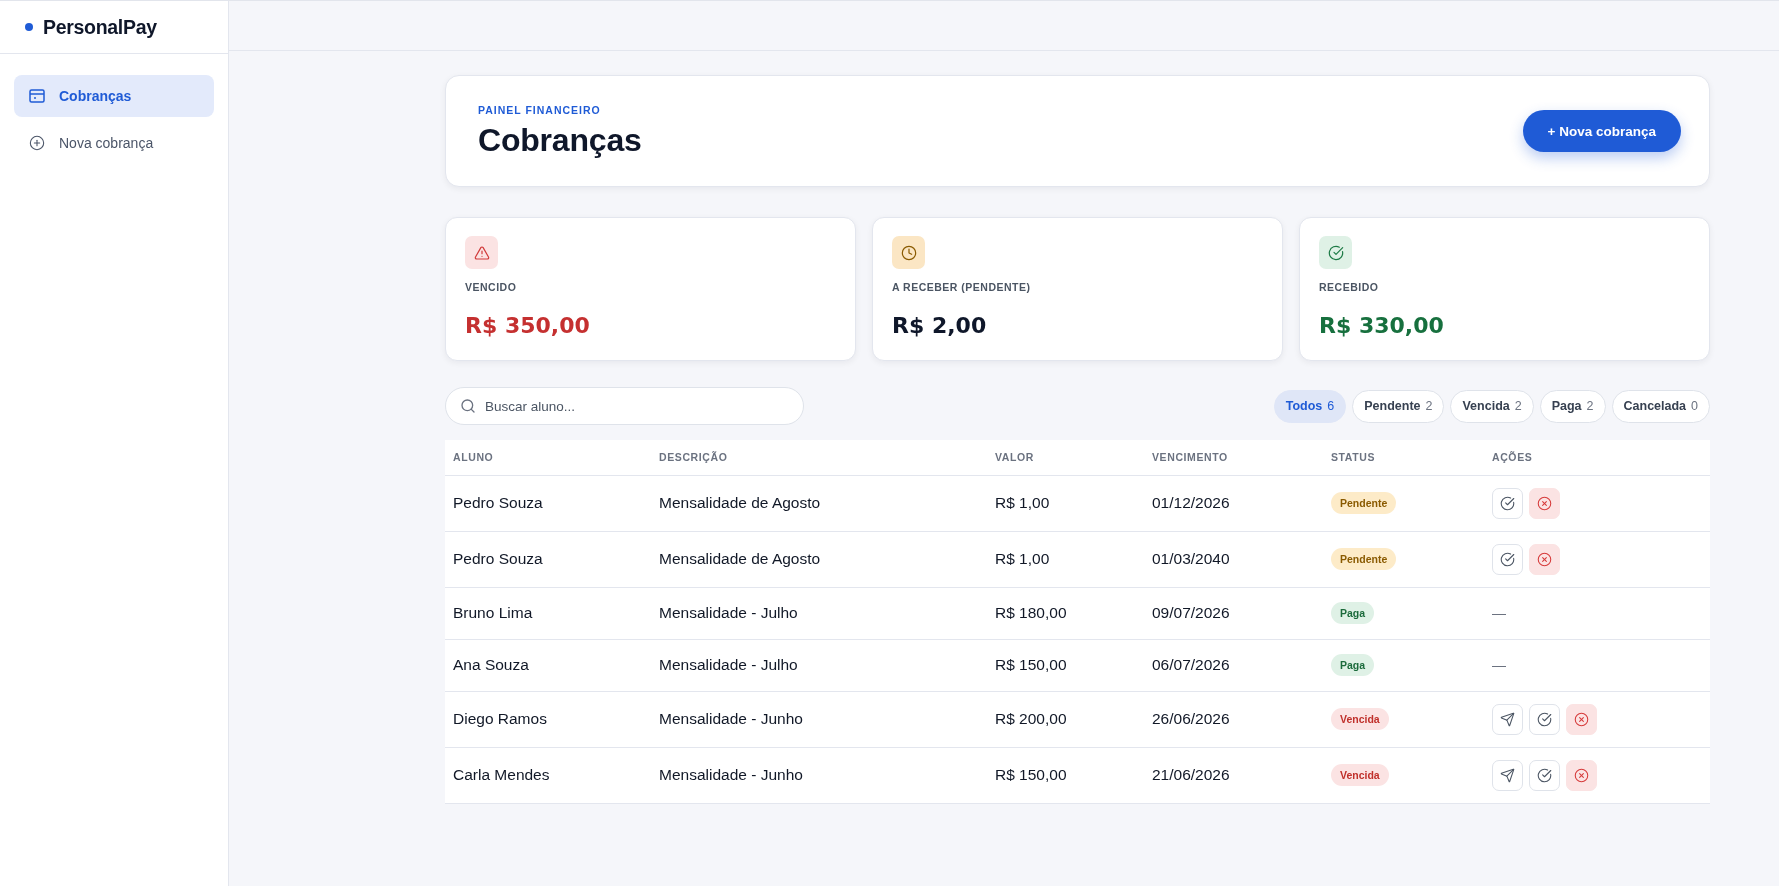 This screenshot has width=1779, height=886. I want to click on student-cell: Ana Souza, so click(548, 665).